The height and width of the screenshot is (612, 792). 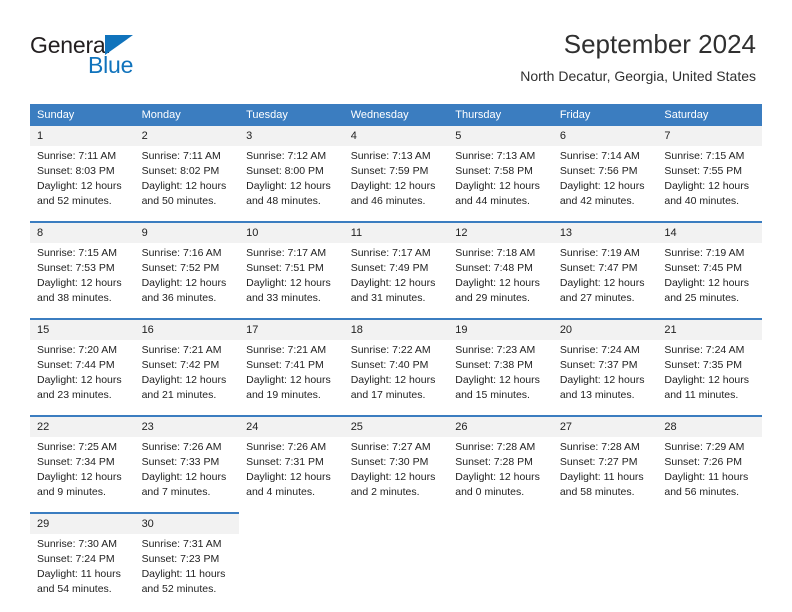 What do you see at coordinates (495, 253) in the screenshot?
I see `sunrise-text: Sunrise: 7:18 AM` at bounding box center [495, 253].